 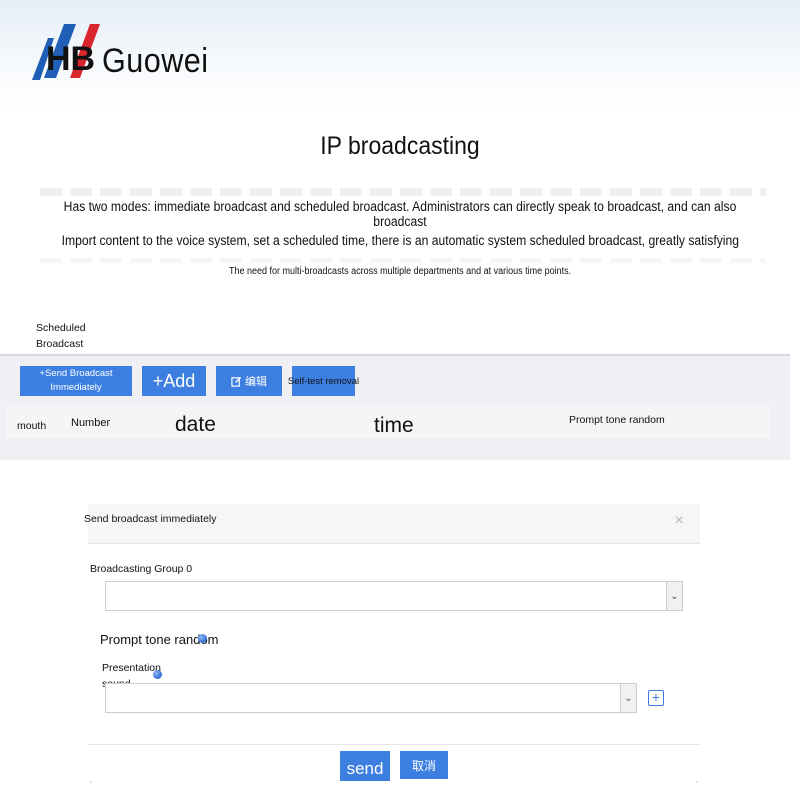 I want to click on presentation-sound-select: ⌄, so click(x=371, y=698).